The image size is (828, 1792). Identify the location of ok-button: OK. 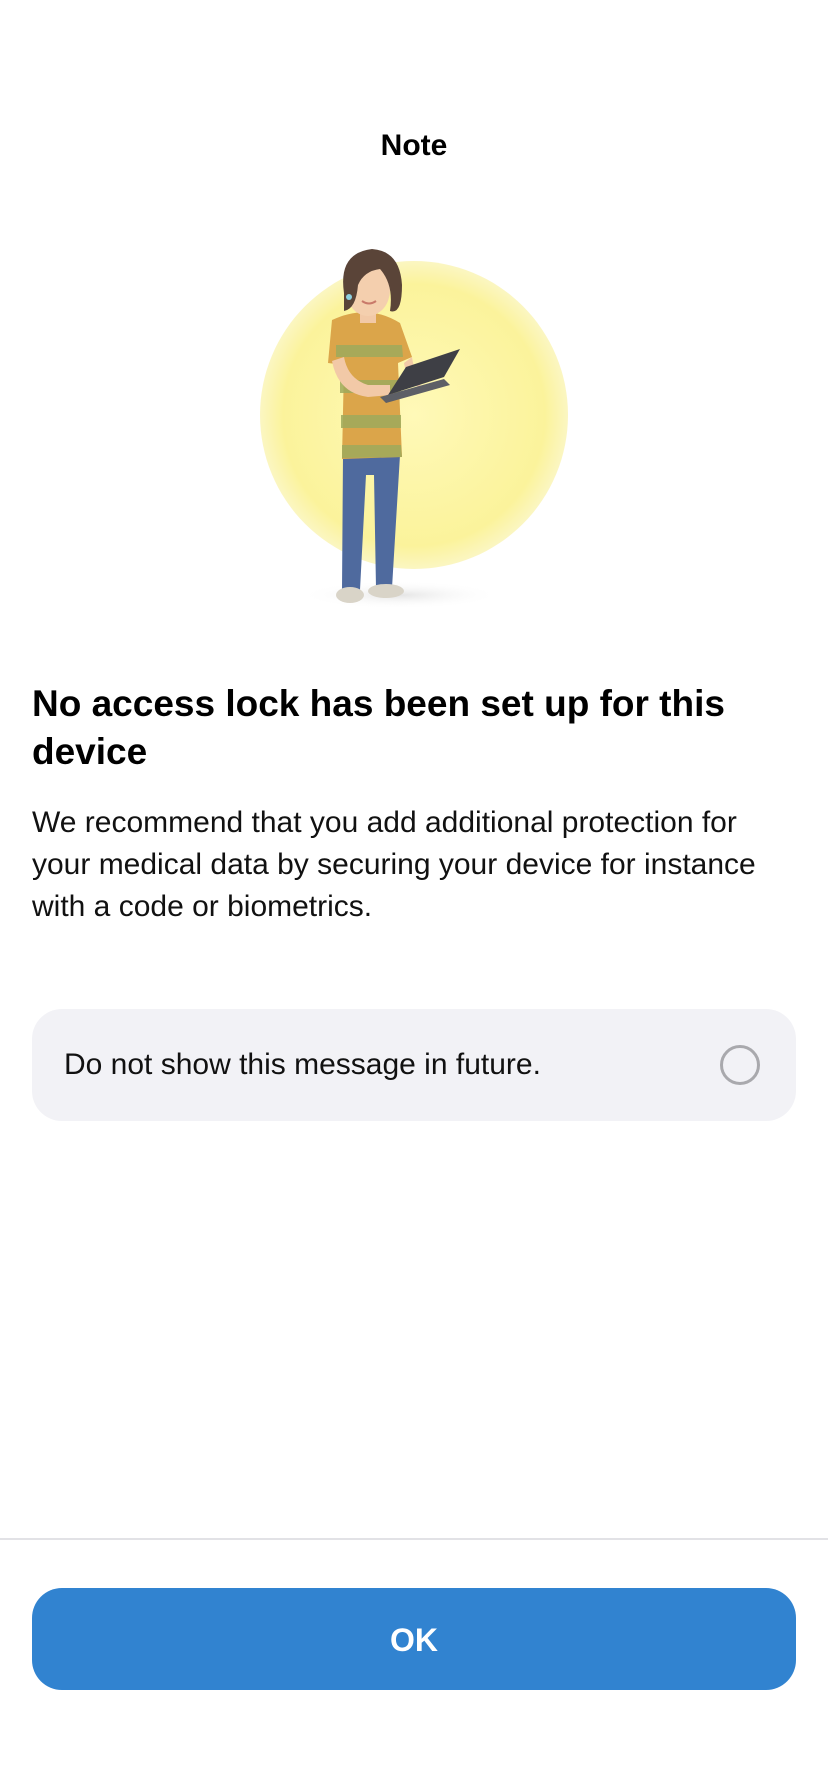
(414, 1639).